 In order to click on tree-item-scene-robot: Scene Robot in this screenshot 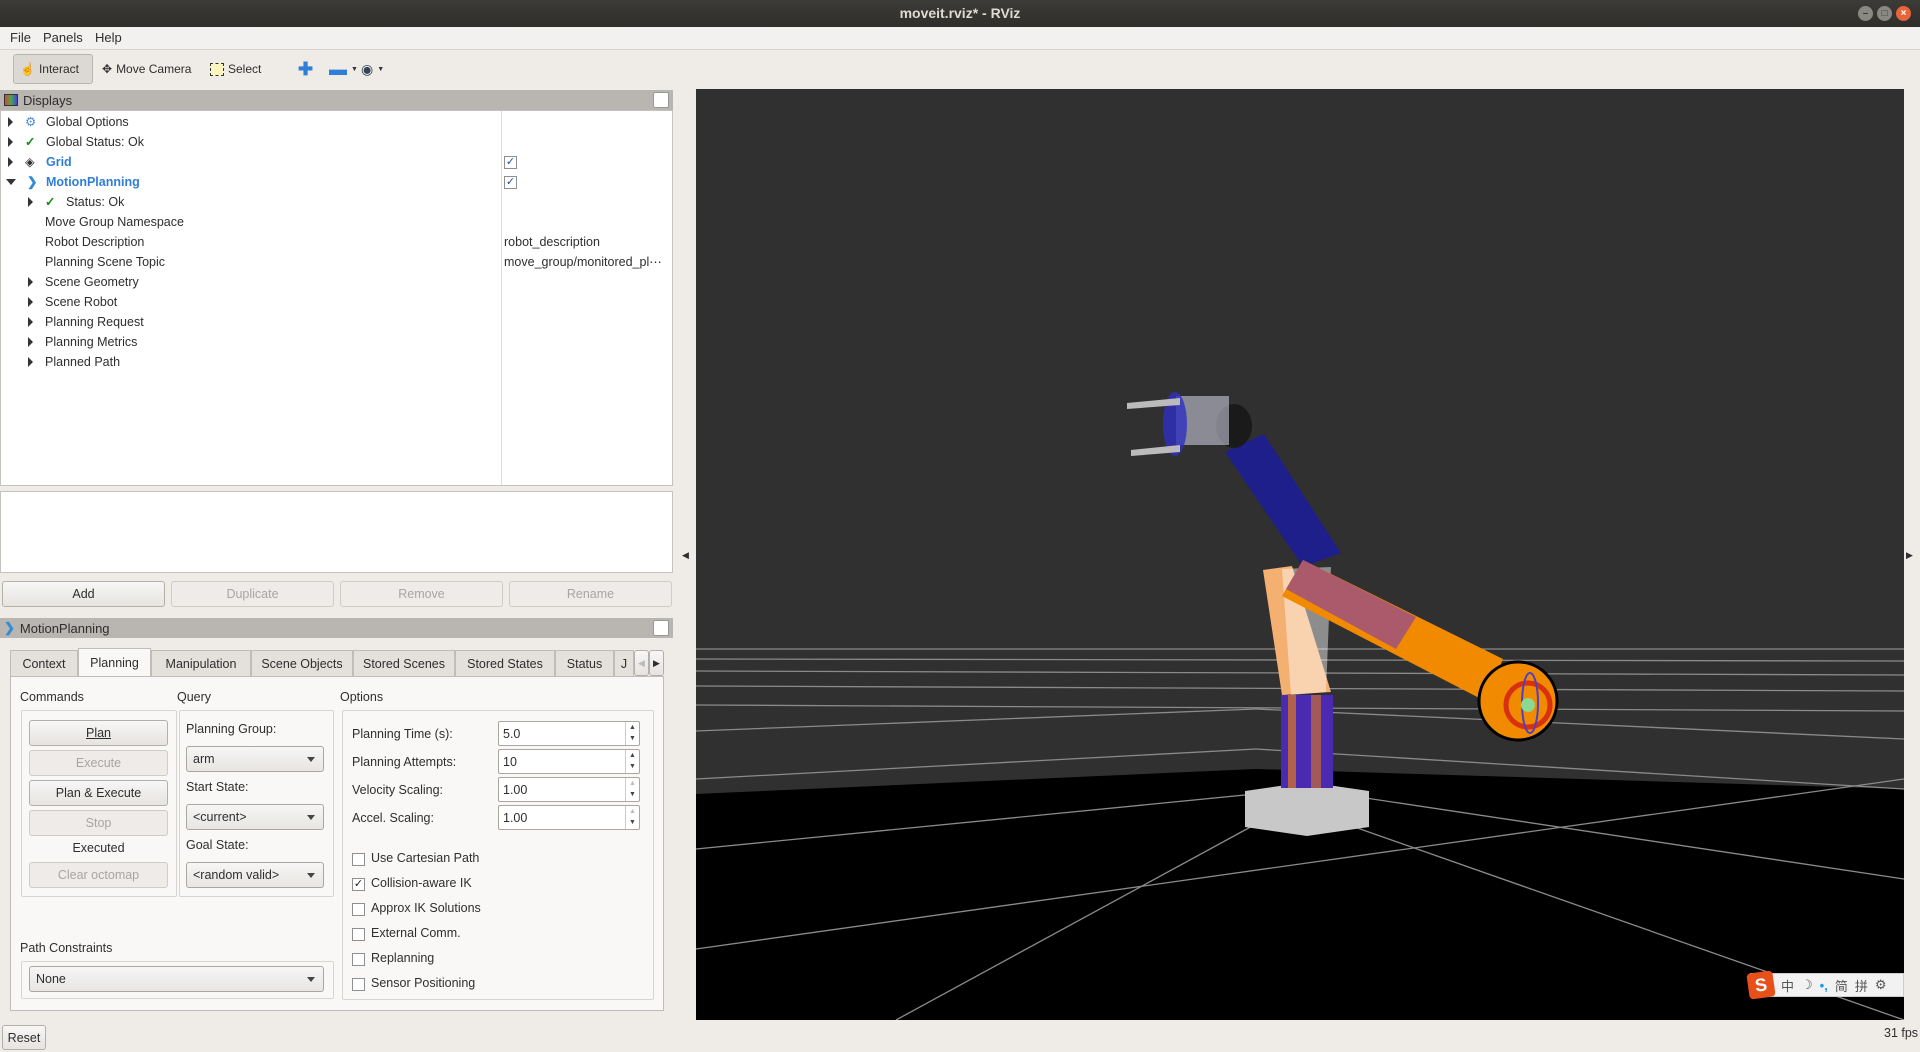, I will do `click(336, 302)`.